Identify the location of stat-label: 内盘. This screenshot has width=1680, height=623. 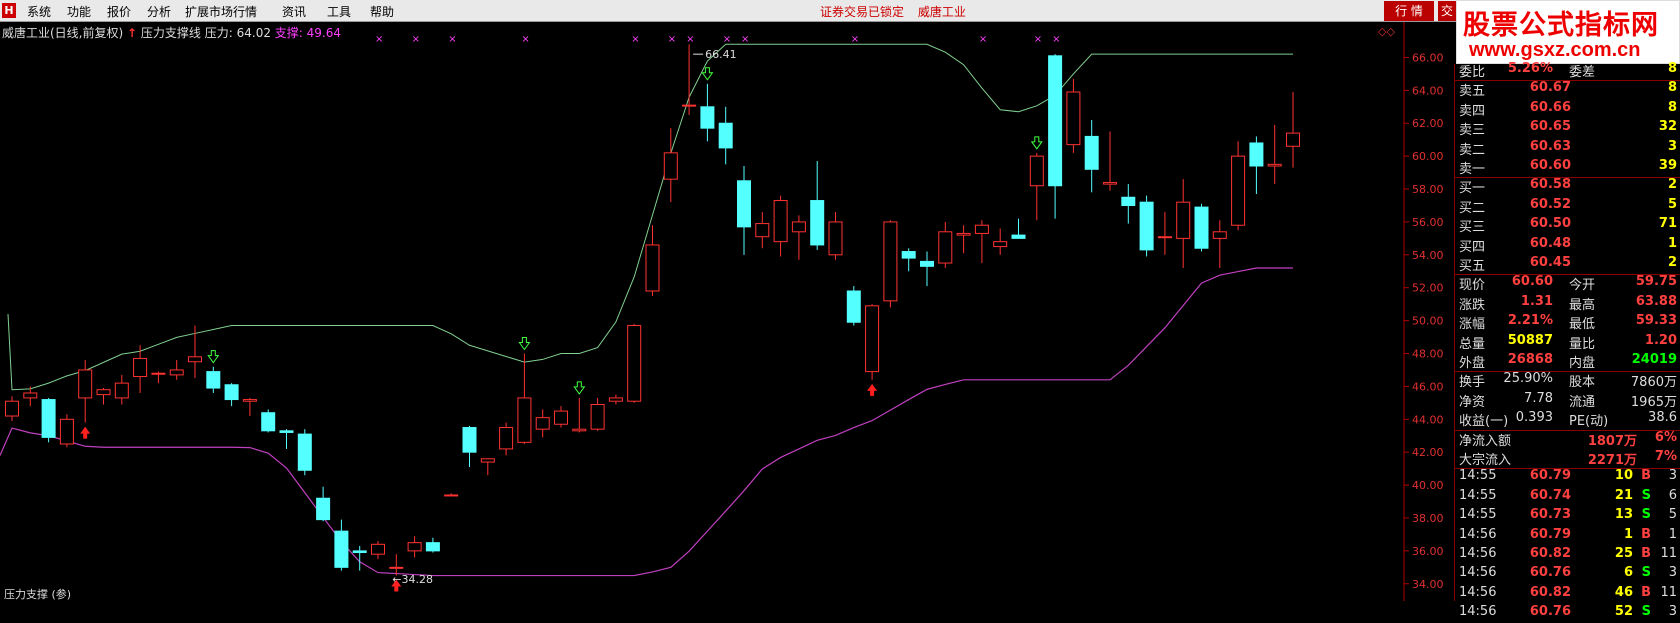
(1582, 363).